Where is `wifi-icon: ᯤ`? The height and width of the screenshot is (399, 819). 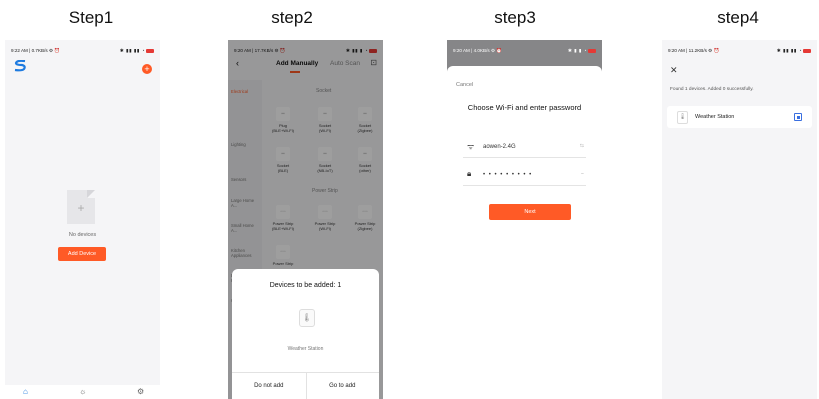
wifi-icon: ᯤ is located at coordinates (471, 146).